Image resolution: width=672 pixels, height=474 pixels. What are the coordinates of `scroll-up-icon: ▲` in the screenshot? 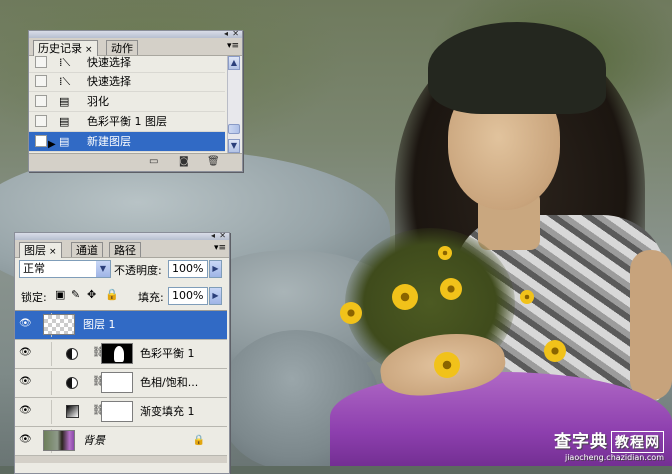 It's located at (234, 63).